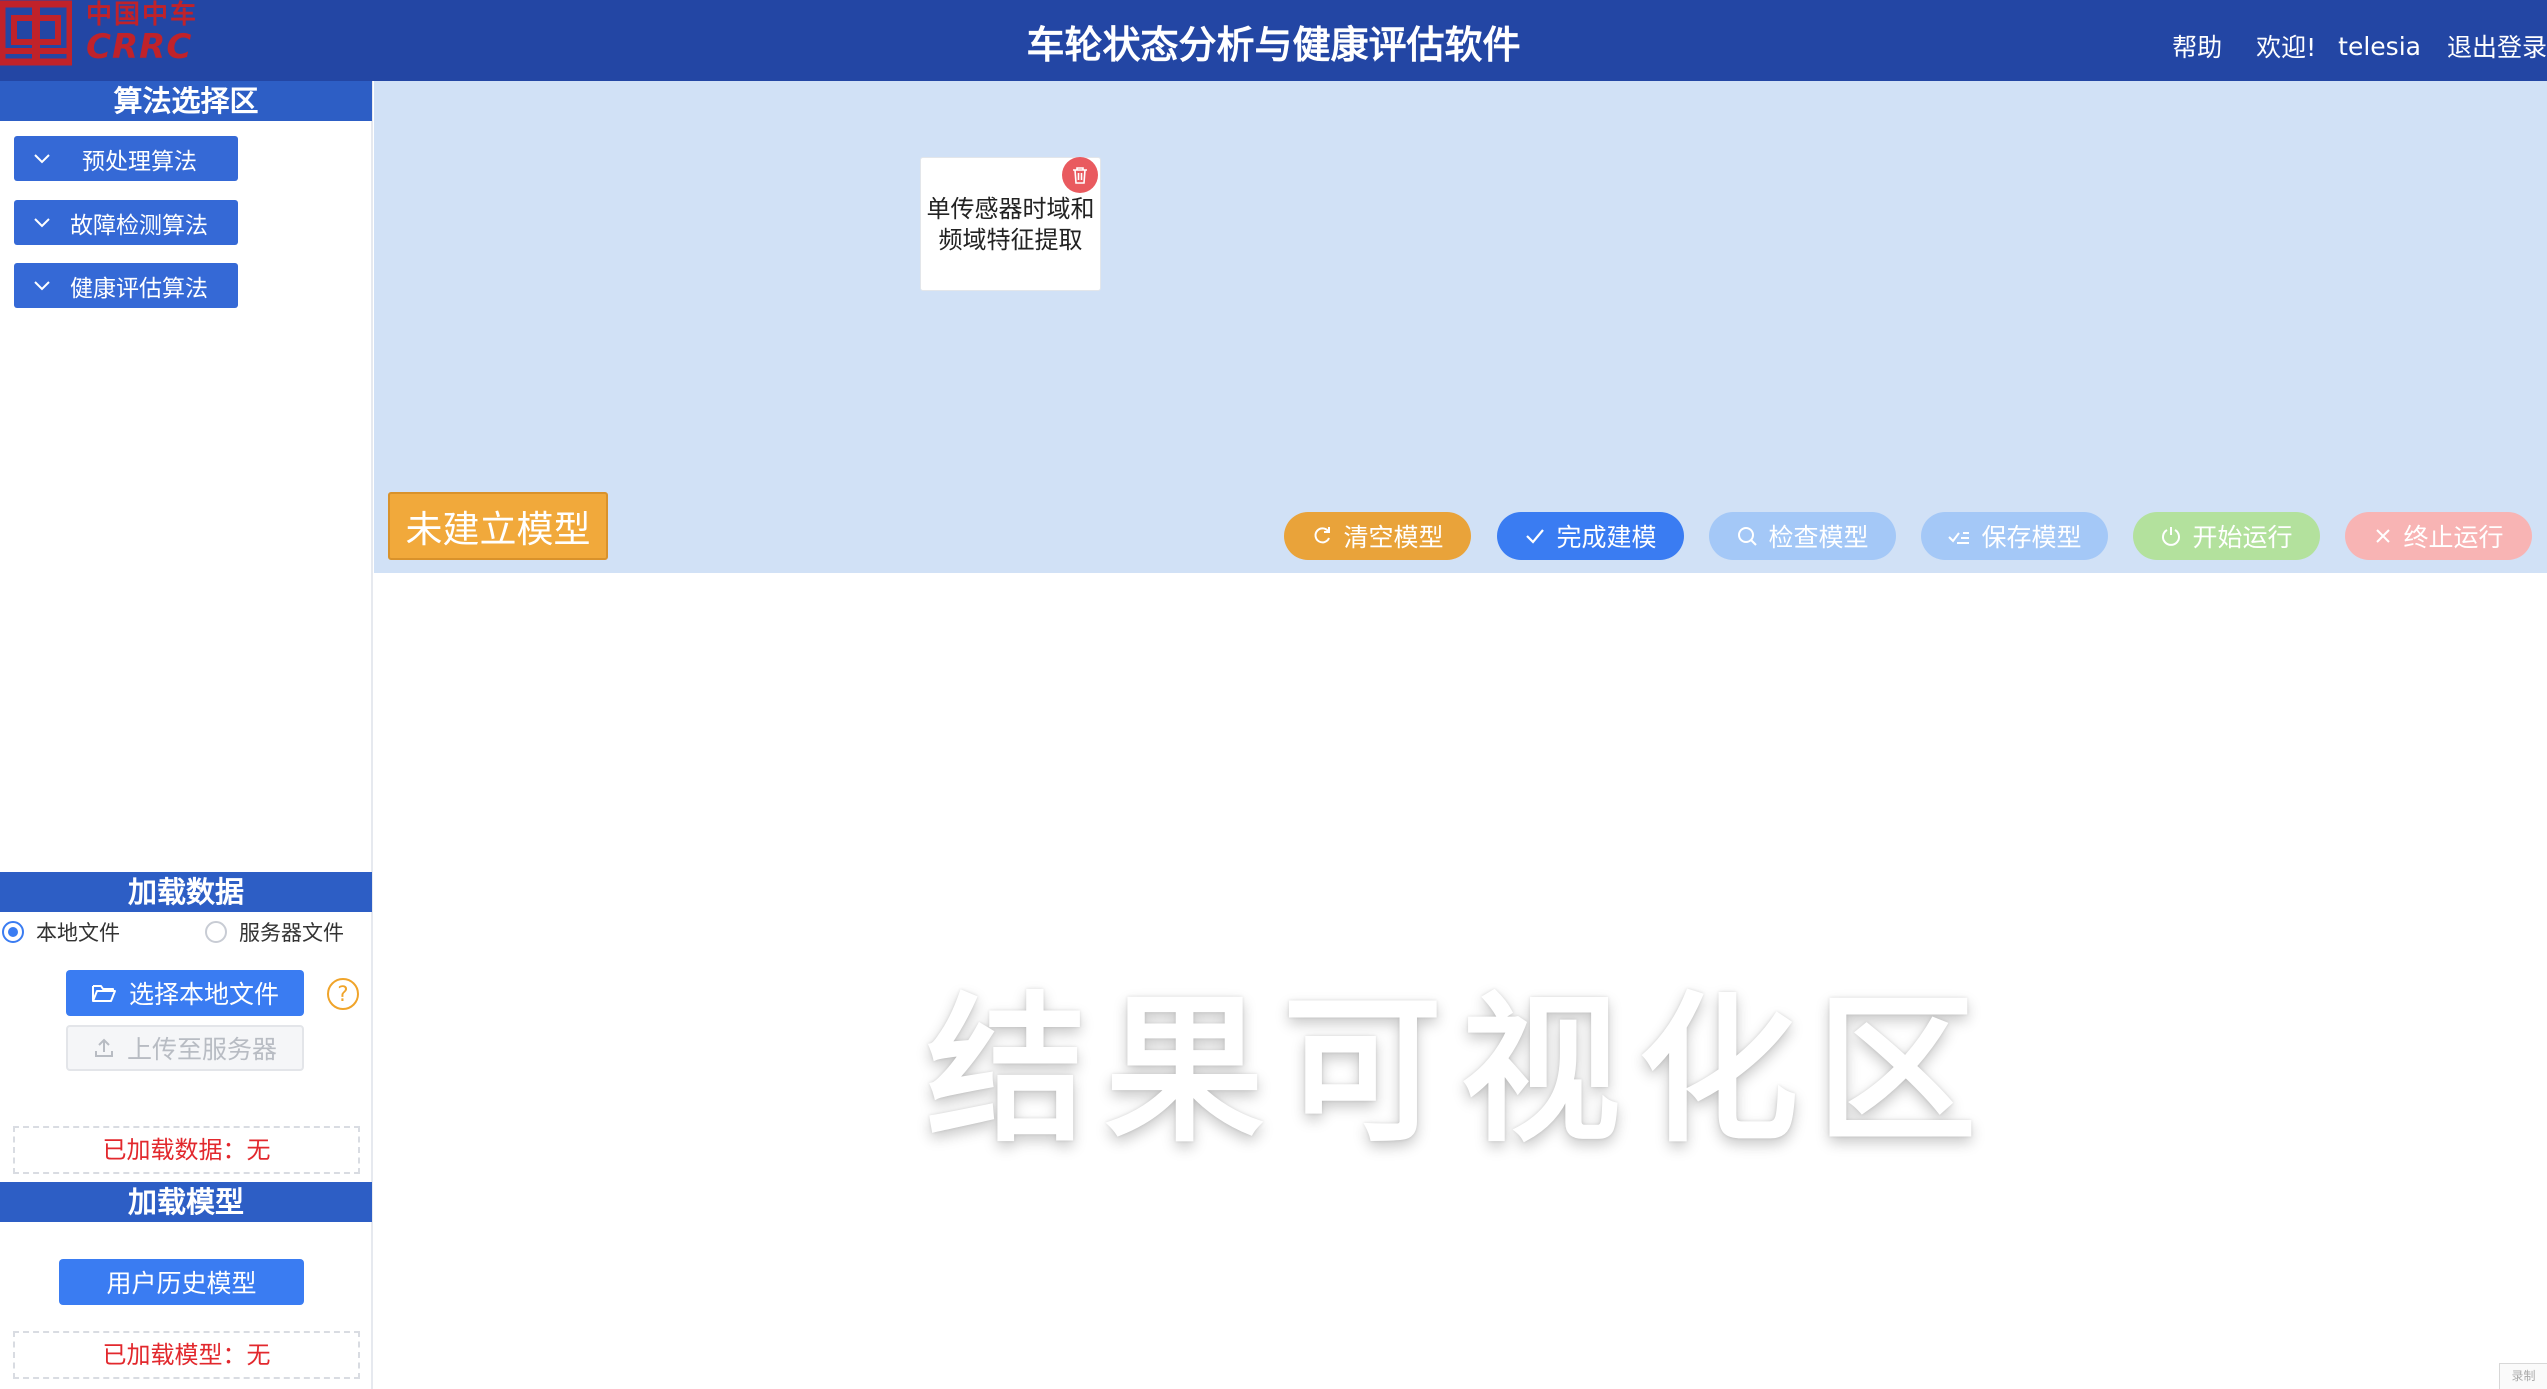 The width and height of the screenshot is (2547, 1389). I want to click on search-icon, so click(1748, 536).